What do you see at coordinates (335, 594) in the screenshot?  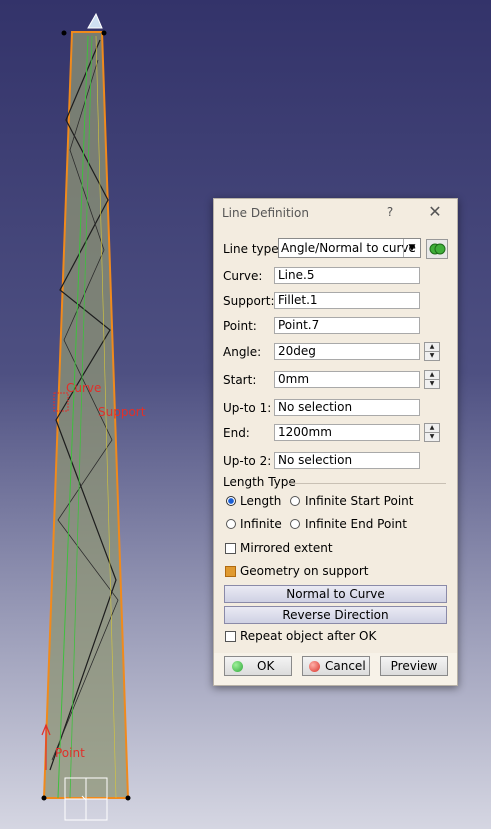 I see `normal-to-curve-button: Normal to Curve` at bounding box center [335, 594].